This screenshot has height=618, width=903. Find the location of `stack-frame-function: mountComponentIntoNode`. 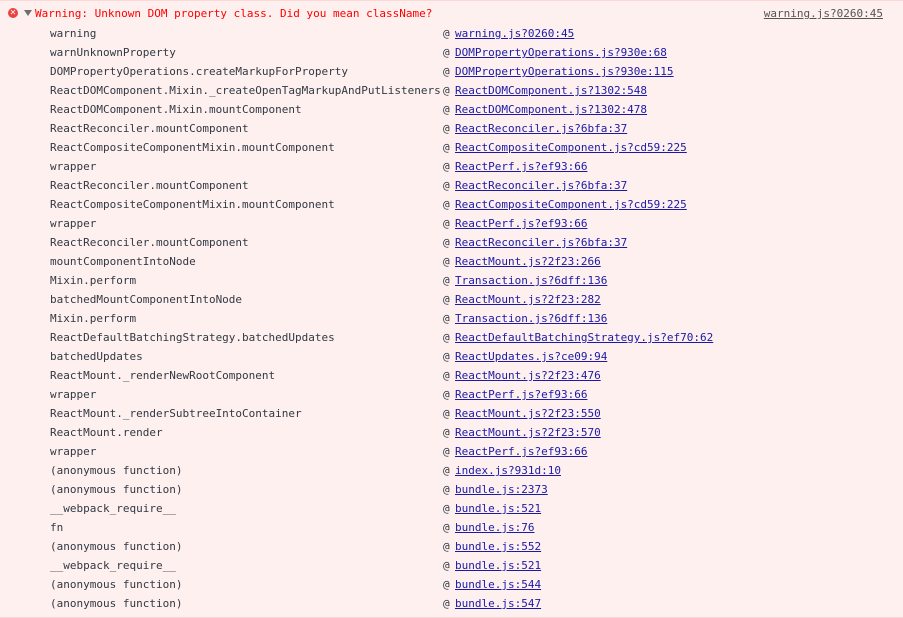

stack-frame-function: mountComponentIntoNode is located at coordinates (123, 261).